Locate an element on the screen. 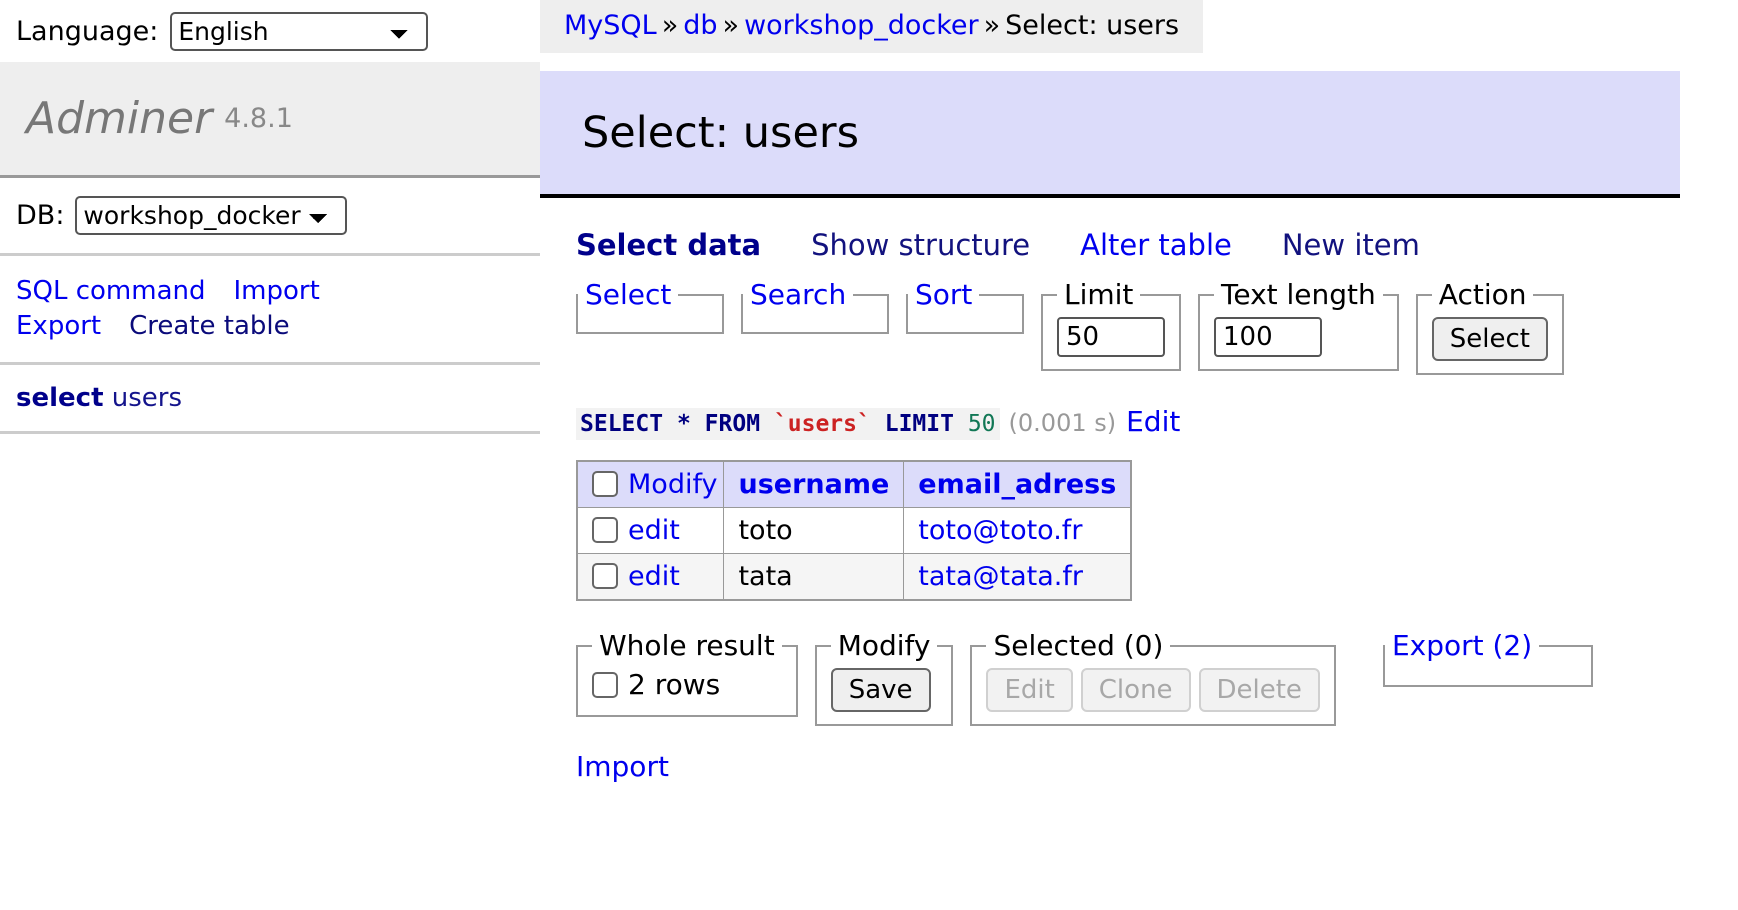 The width and height of the screenshot is (1738, 910). tab-select-data: Select data is located at coordinates (668, 245).